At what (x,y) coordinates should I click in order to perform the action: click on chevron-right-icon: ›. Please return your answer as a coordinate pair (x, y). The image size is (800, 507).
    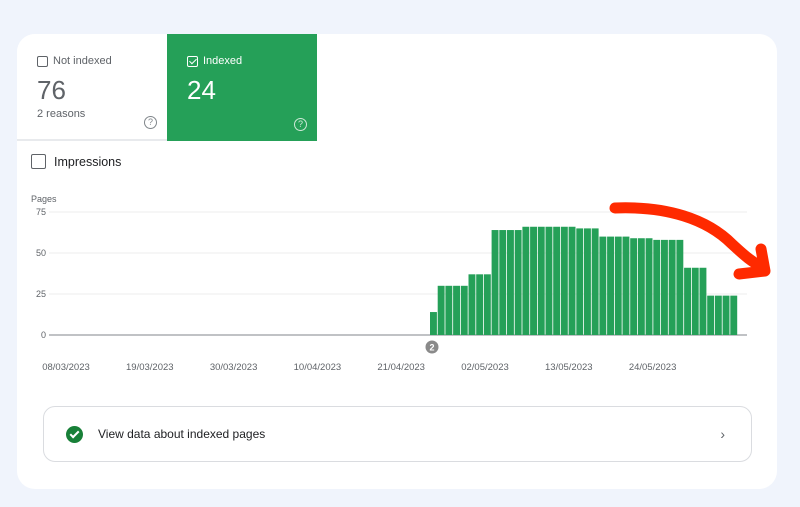
    Looking at the image, I should click on (722, 434).